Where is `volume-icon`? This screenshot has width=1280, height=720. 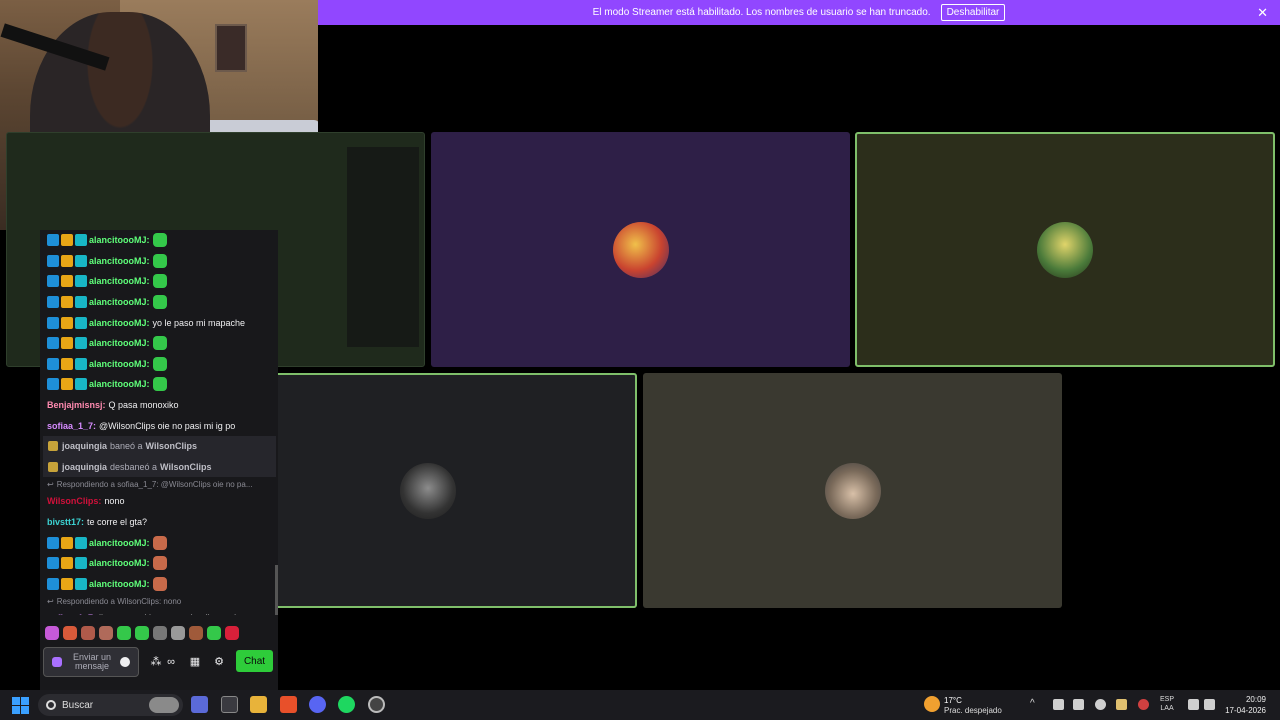
volume-icon is located at coordinates (1209, 704).